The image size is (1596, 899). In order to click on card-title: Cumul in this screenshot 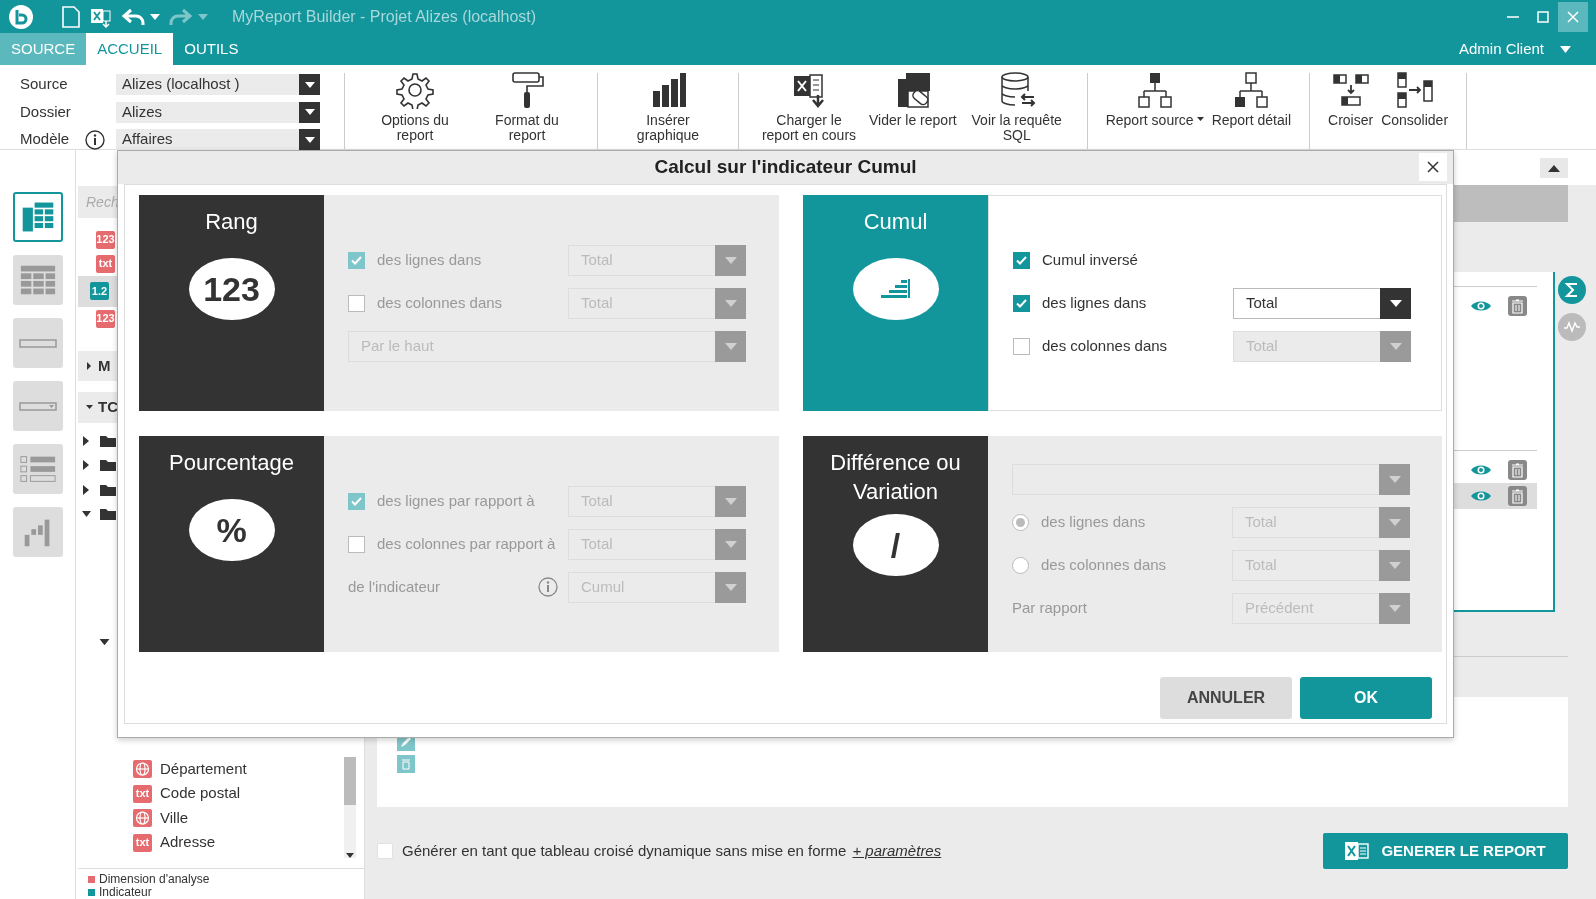, I will do `click(895, 222)`.